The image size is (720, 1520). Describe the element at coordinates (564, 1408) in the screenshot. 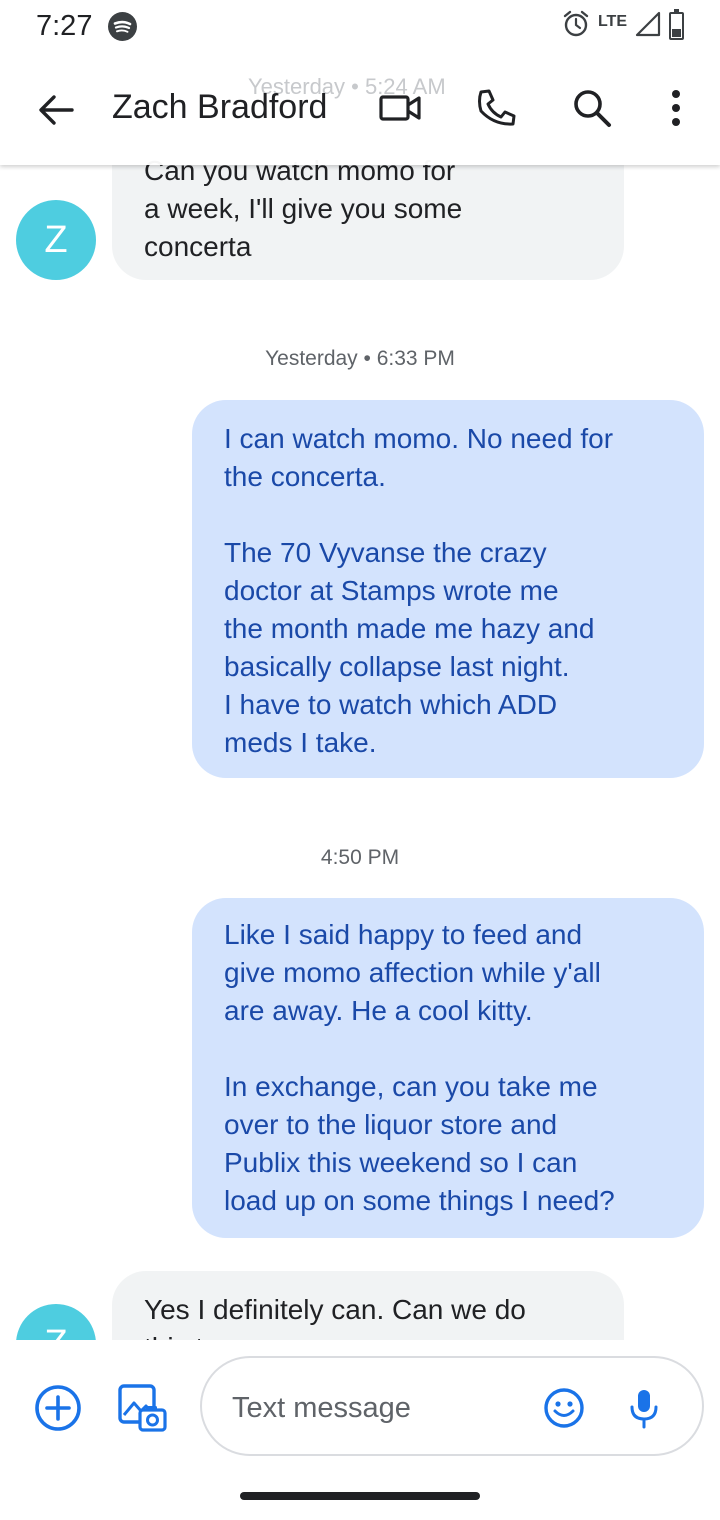

I see `emoji-icon` at that location.